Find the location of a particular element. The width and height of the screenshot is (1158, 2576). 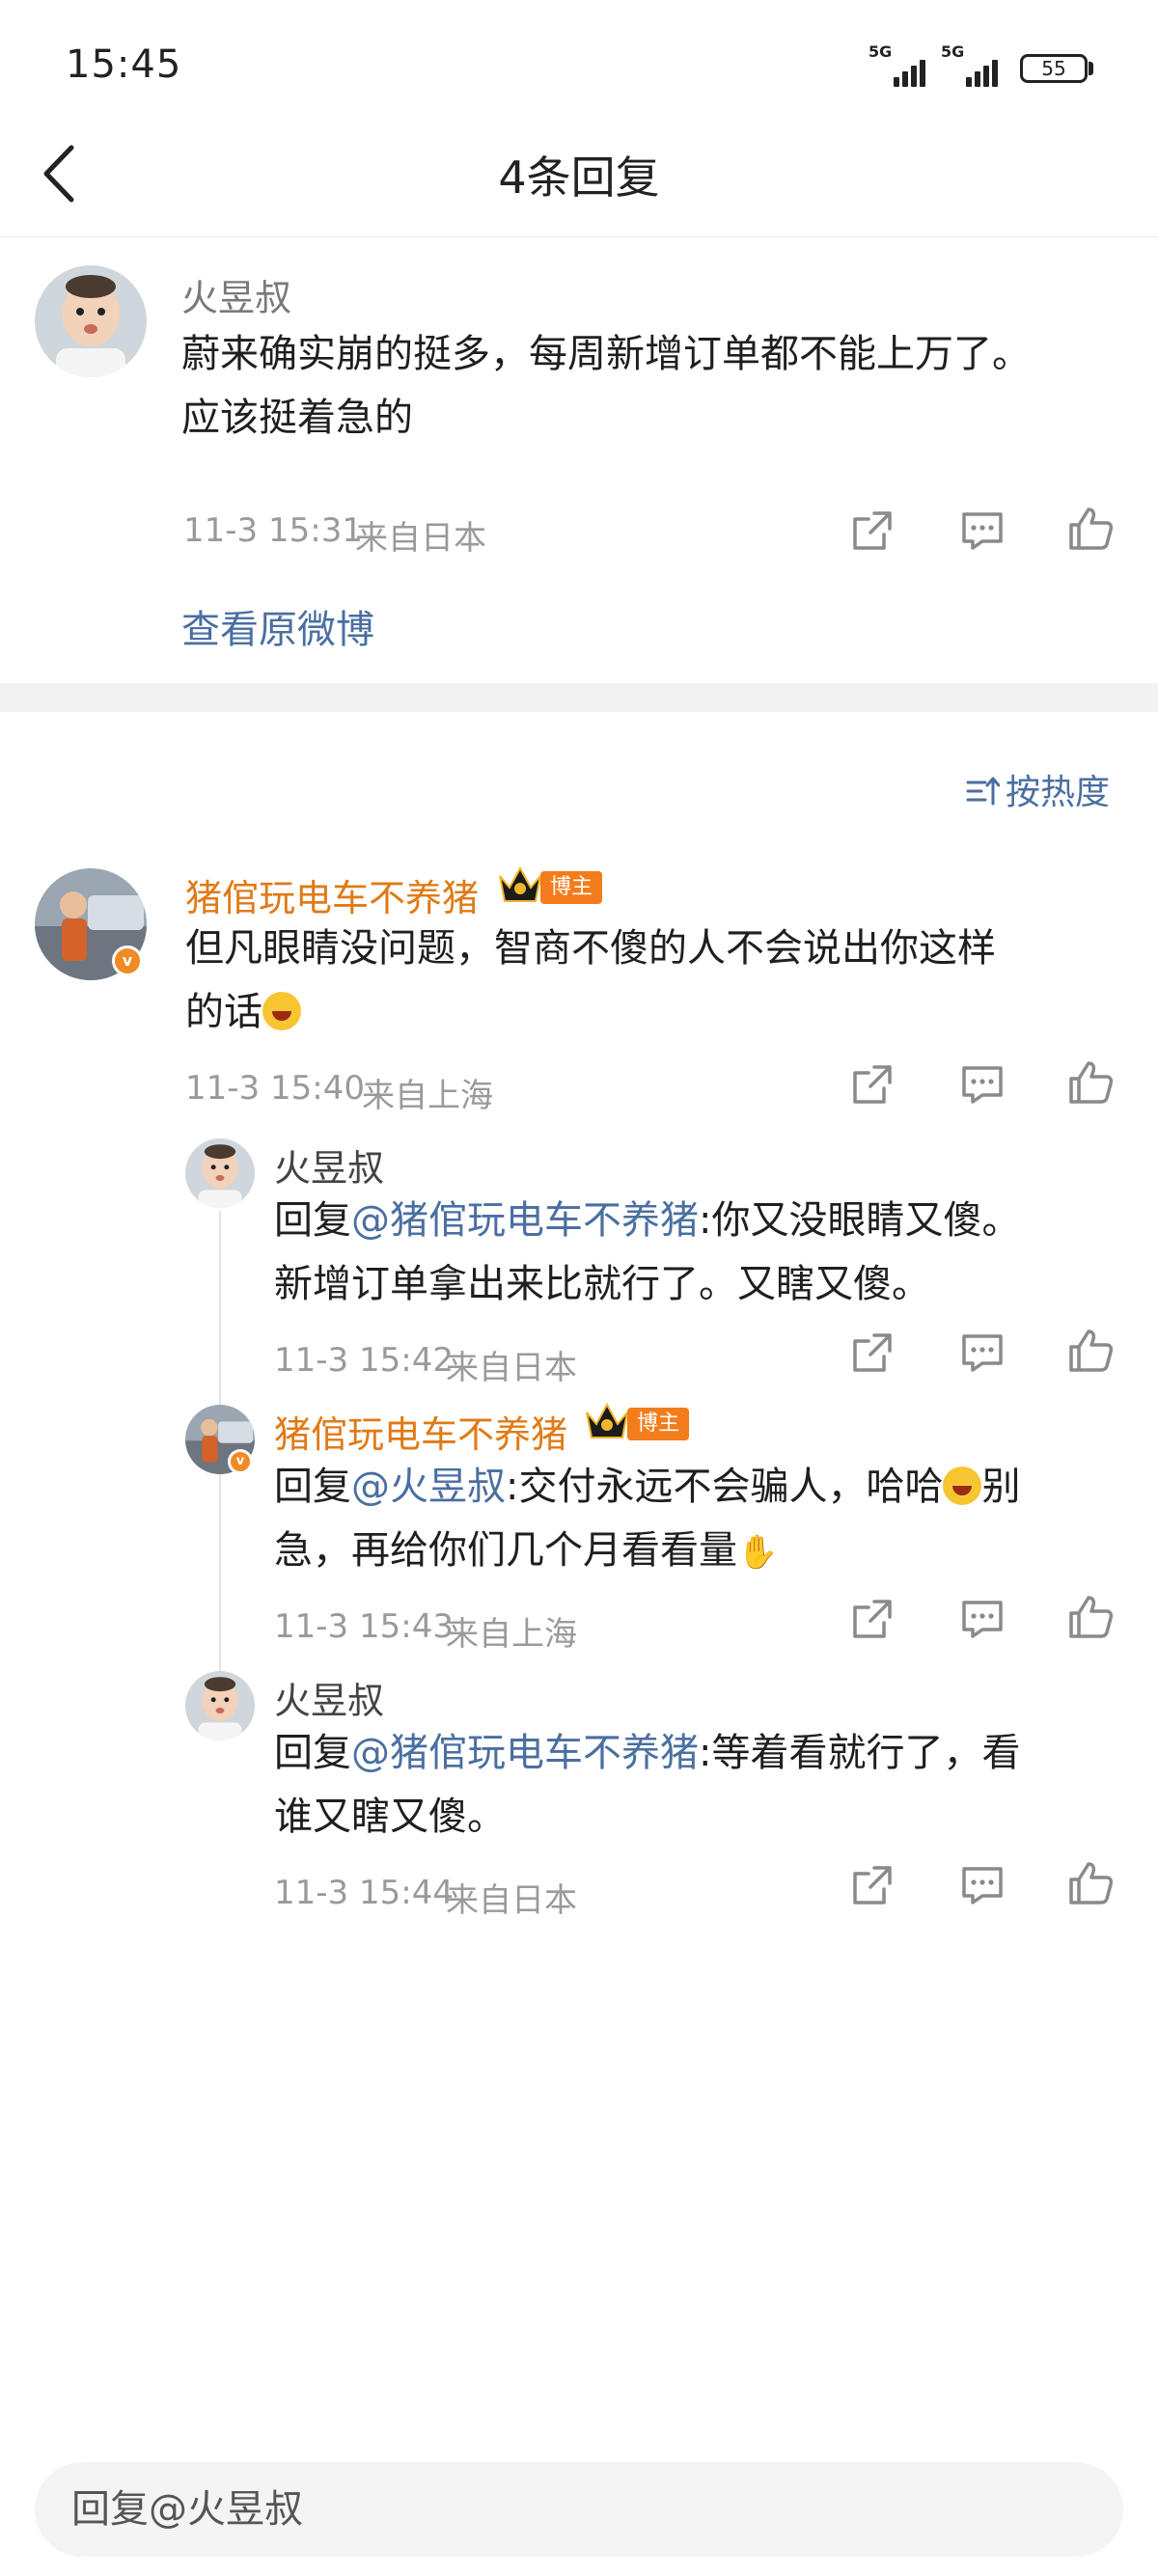

comment-text-line: 的话 is located at coordinates (243, 1012).